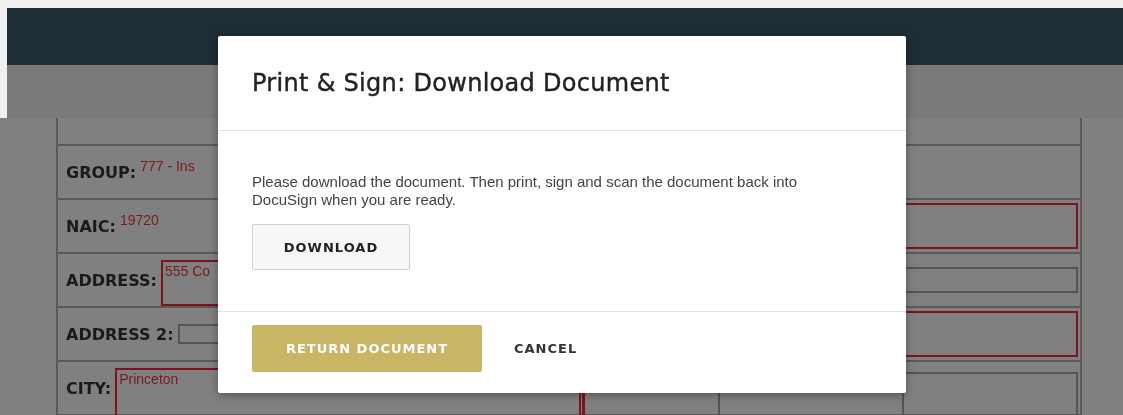 This screenshot has height=415, width=1123. Describe the element at coordinates (546, 348) in the screenshot. I see `cancel-button: CANCEL` at that location.